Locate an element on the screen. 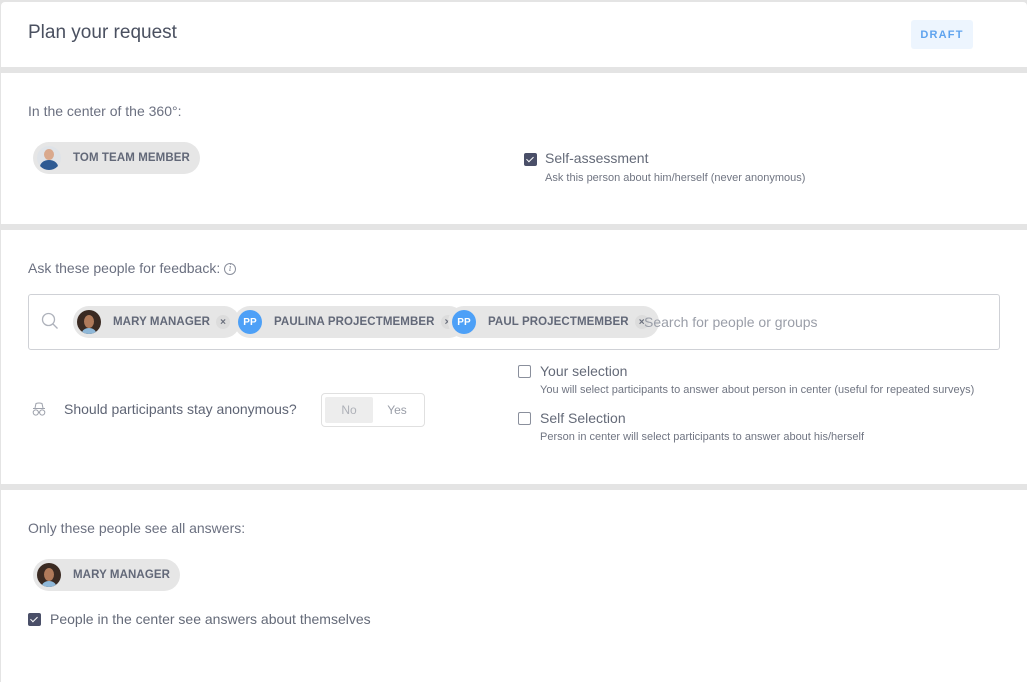  self-selection-label: Self Selection is located at coordinates (583, 418).